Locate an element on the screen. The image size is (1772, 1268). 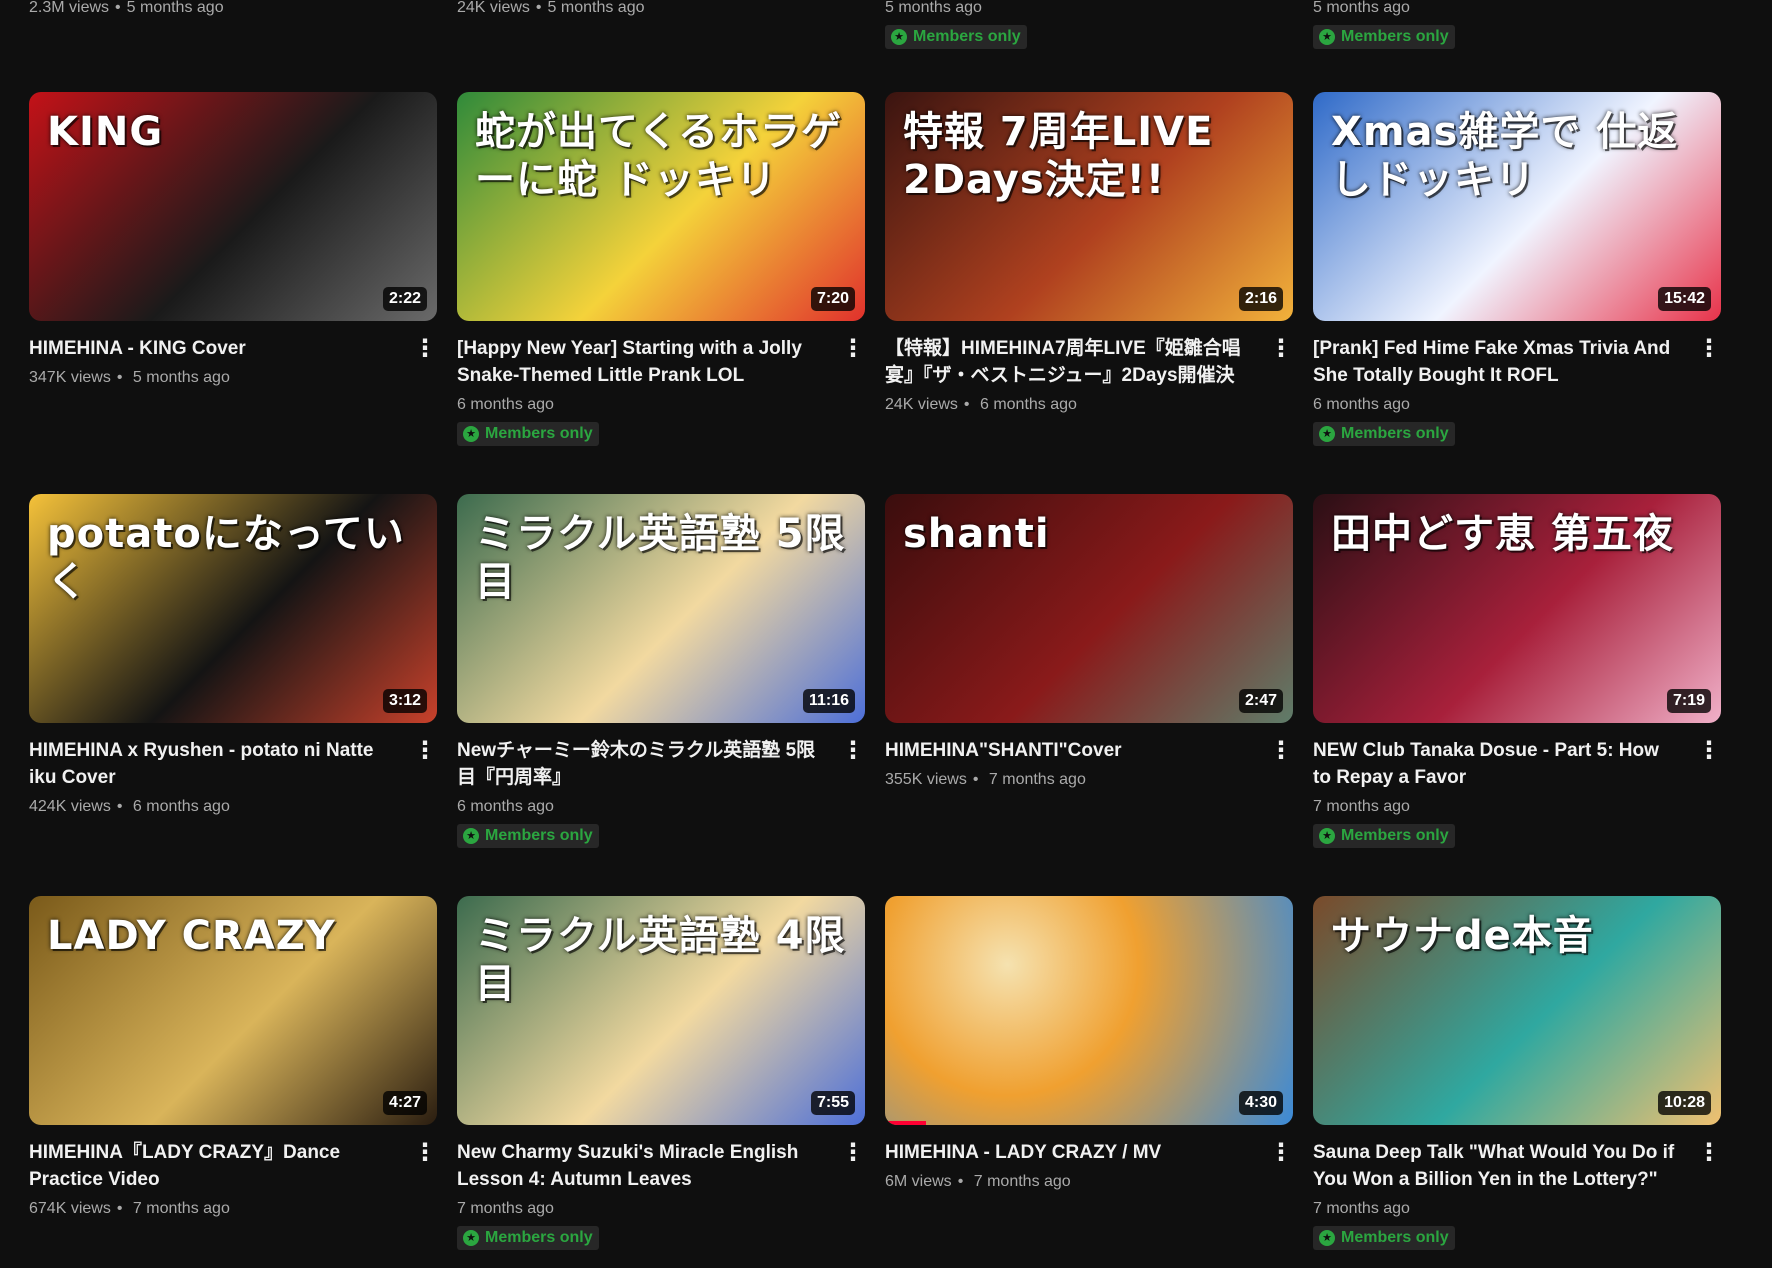
thumbnail-caption: 蛇が出てくるホラゲーに蛇 ドッキリ is located at coordinates (658, 156).